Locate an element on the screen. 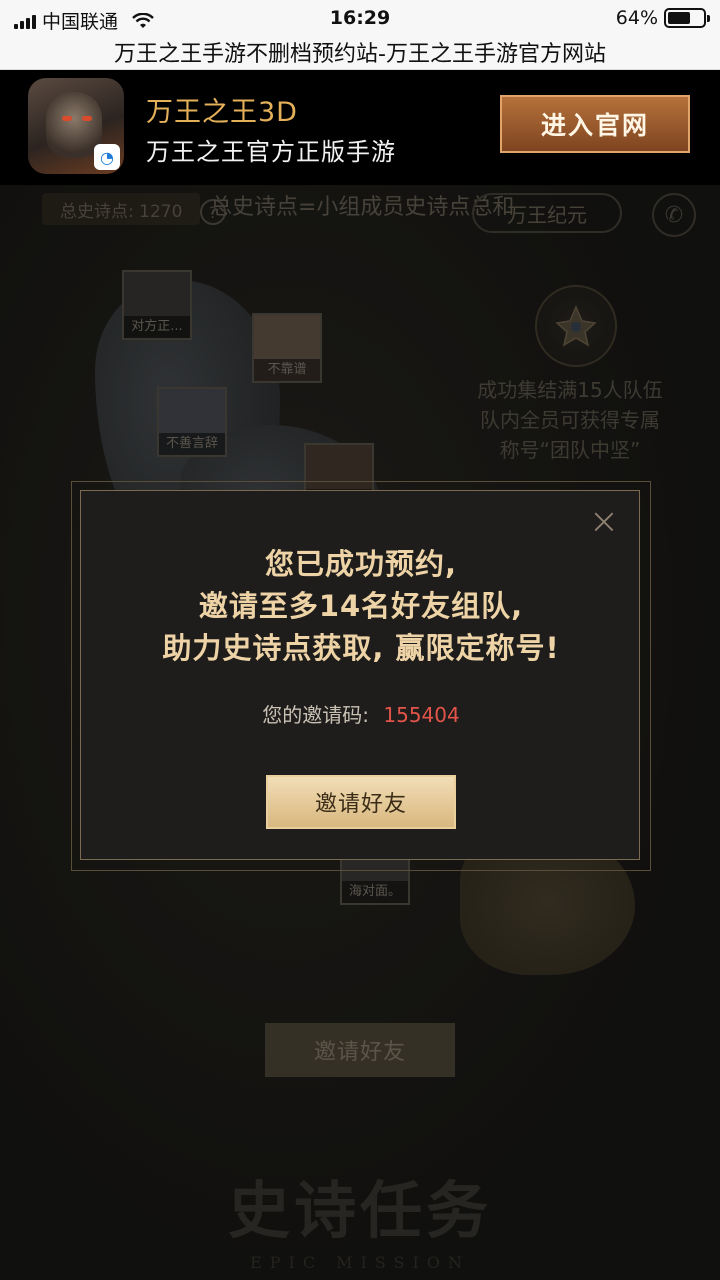  tencent-logo-icon: ◔ is located at coordinates (107, 157).